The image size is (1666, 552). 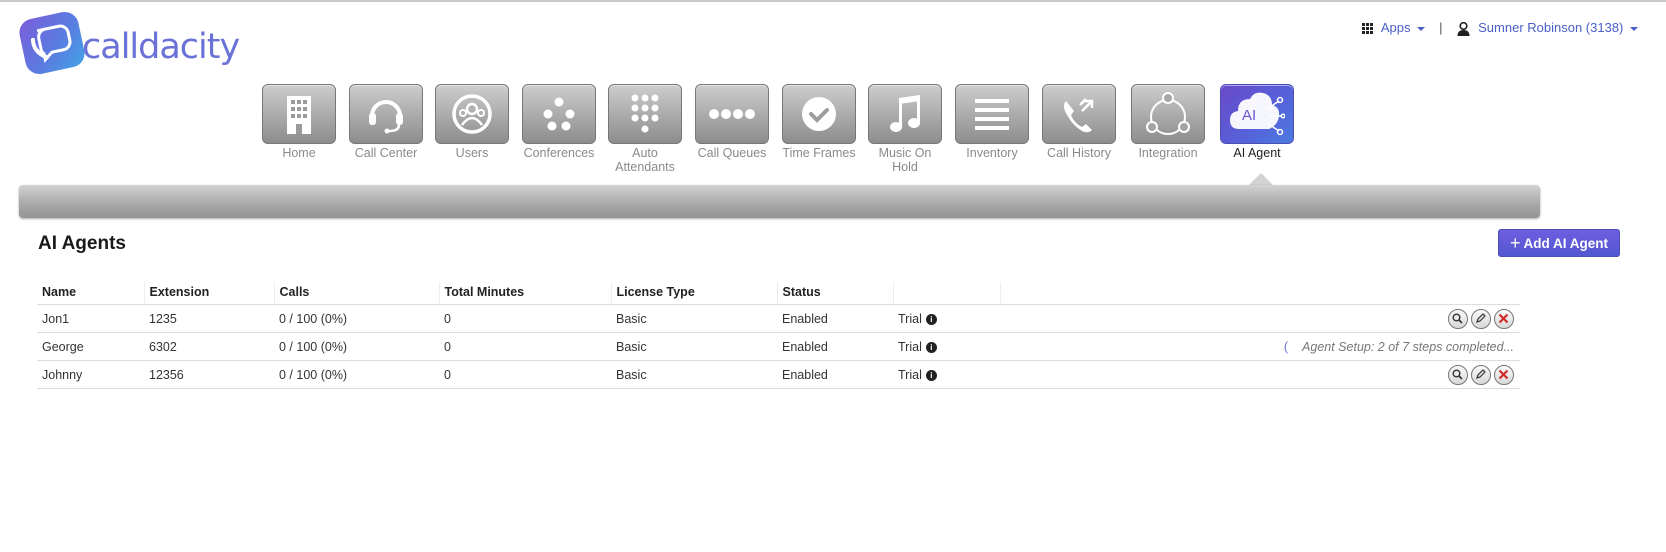 What do you see at coordinates (819, 114) in the screenshot?
I see `clock-icon` at bounding box center [819, 114].